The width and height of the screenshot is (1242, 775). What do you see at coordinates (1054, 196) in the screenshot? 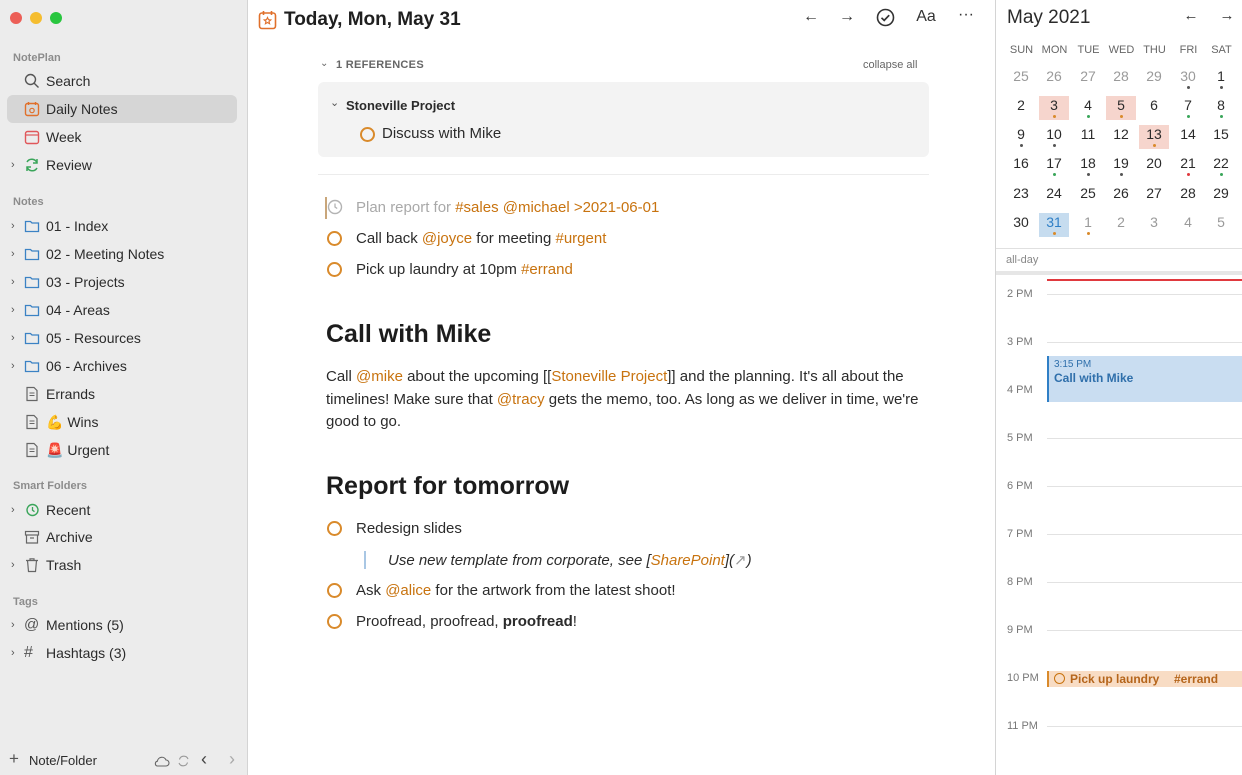
I see `calendar-day: 24` at bounding box center [1054, 196].